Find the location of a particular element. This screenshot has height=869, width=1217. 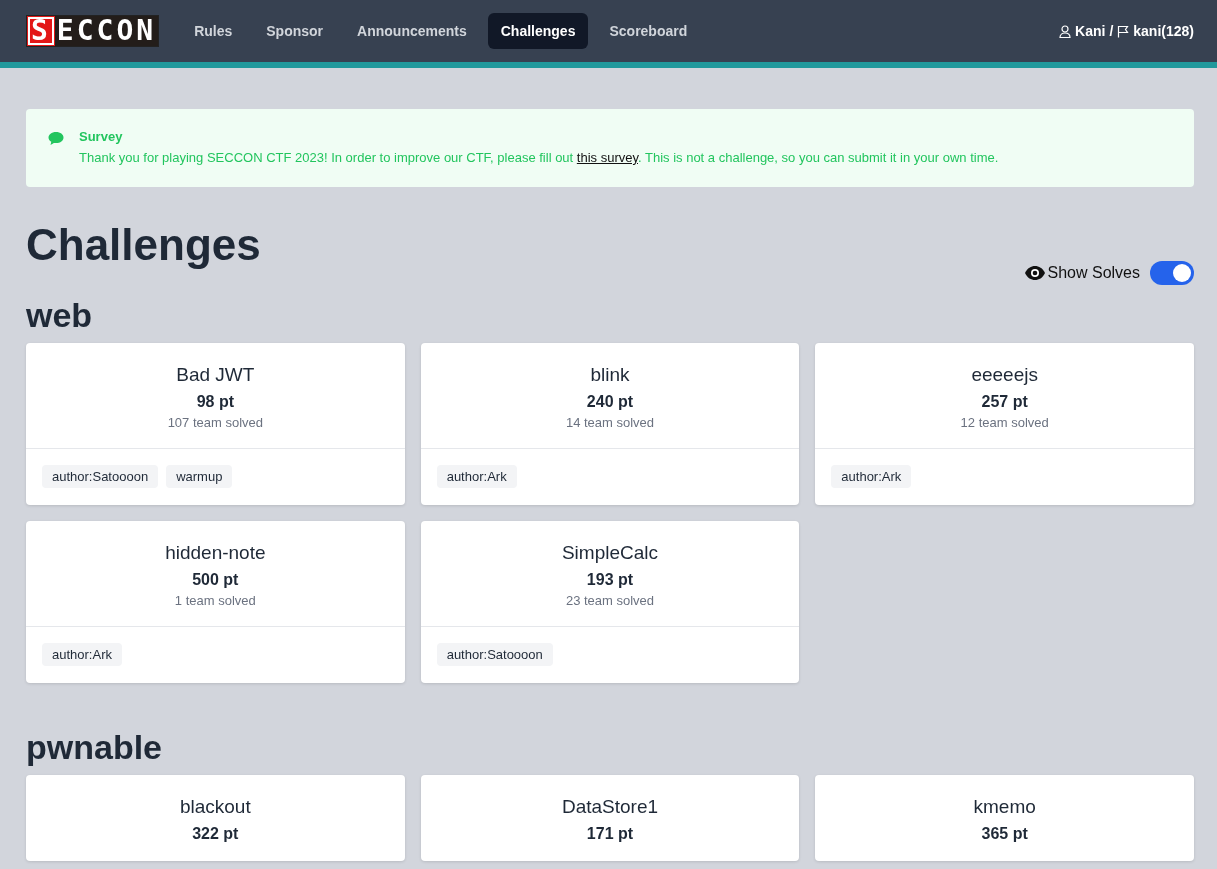

solve-count: 12 team solved is located at coordinates (1004, 422).